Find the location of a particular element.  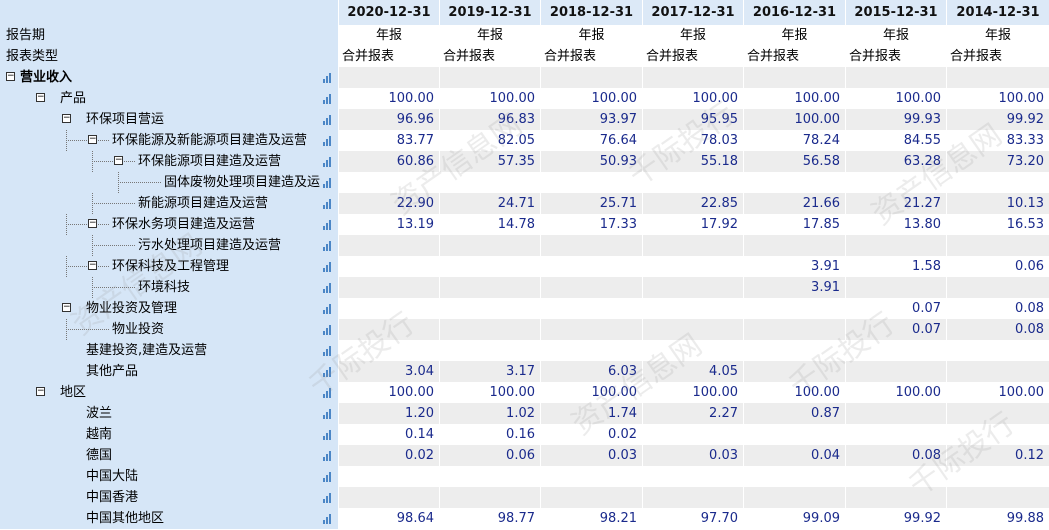

table-row: 其他产品 3.04 3.17 6.03 4.05 is located at coordinates (524, 371).